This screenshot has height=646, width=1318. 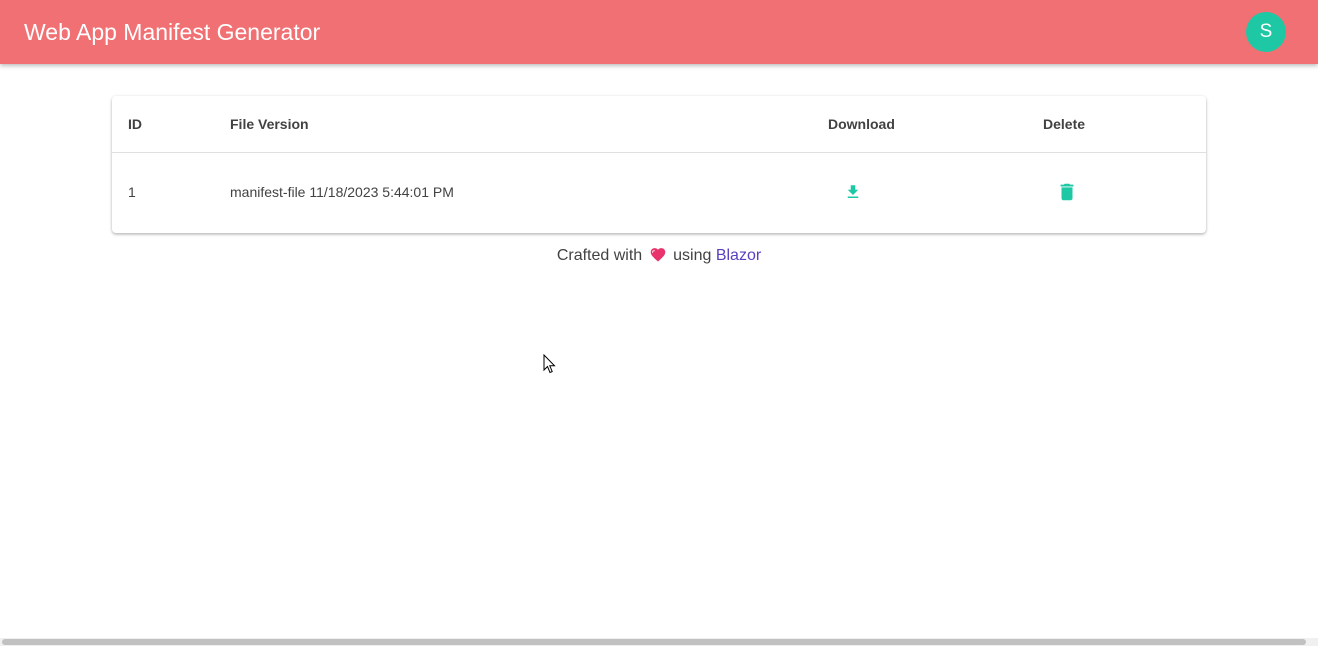 What do you see at coordinates (135, 124) in the screenshot?
I see `column-header-id: ID` at bounding box center [135, 124].